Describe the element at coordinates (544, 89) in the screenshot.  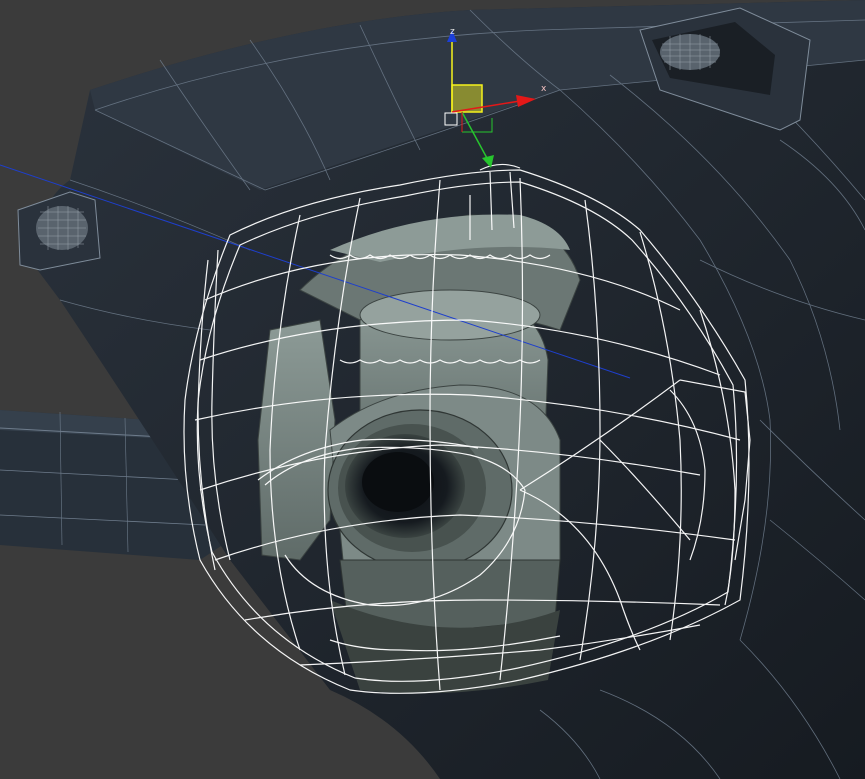
I see `gizmo-x-label: x` at that location.